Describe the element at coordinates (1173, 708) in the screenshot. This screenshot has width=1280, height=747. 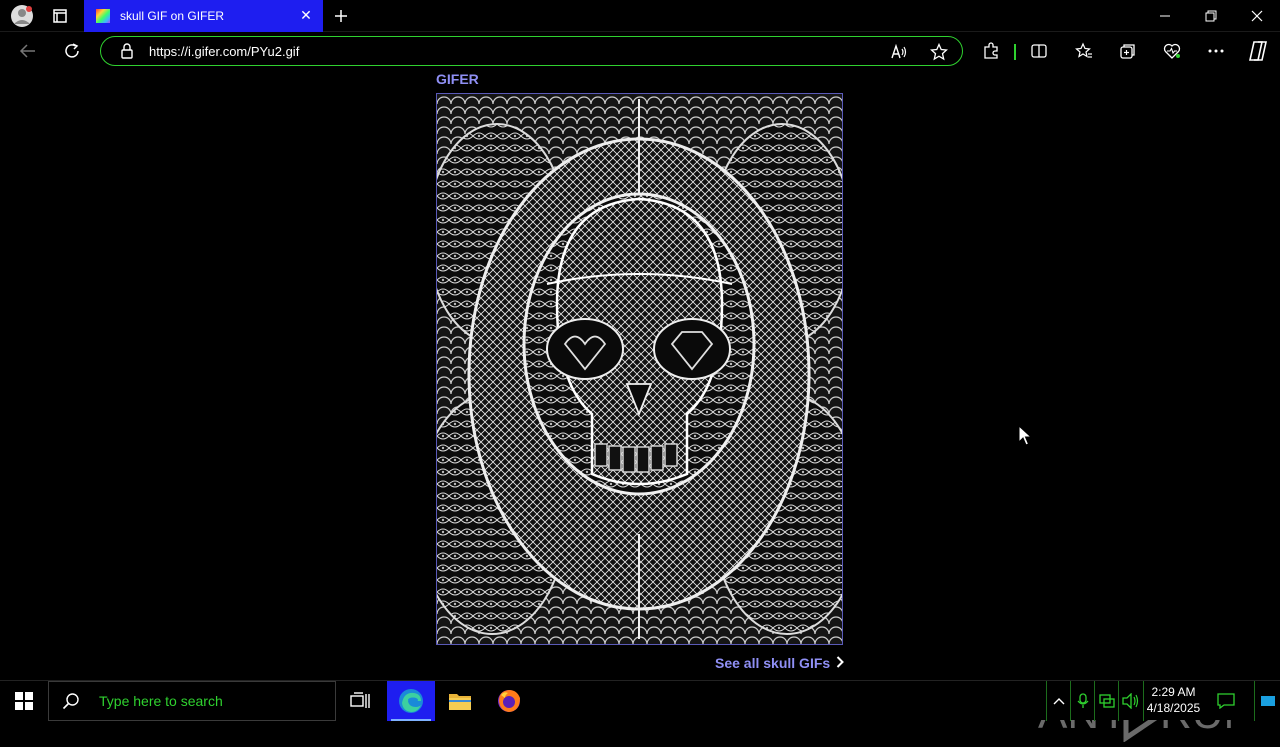
I see `clock-date: 4/18/2025` at that location.